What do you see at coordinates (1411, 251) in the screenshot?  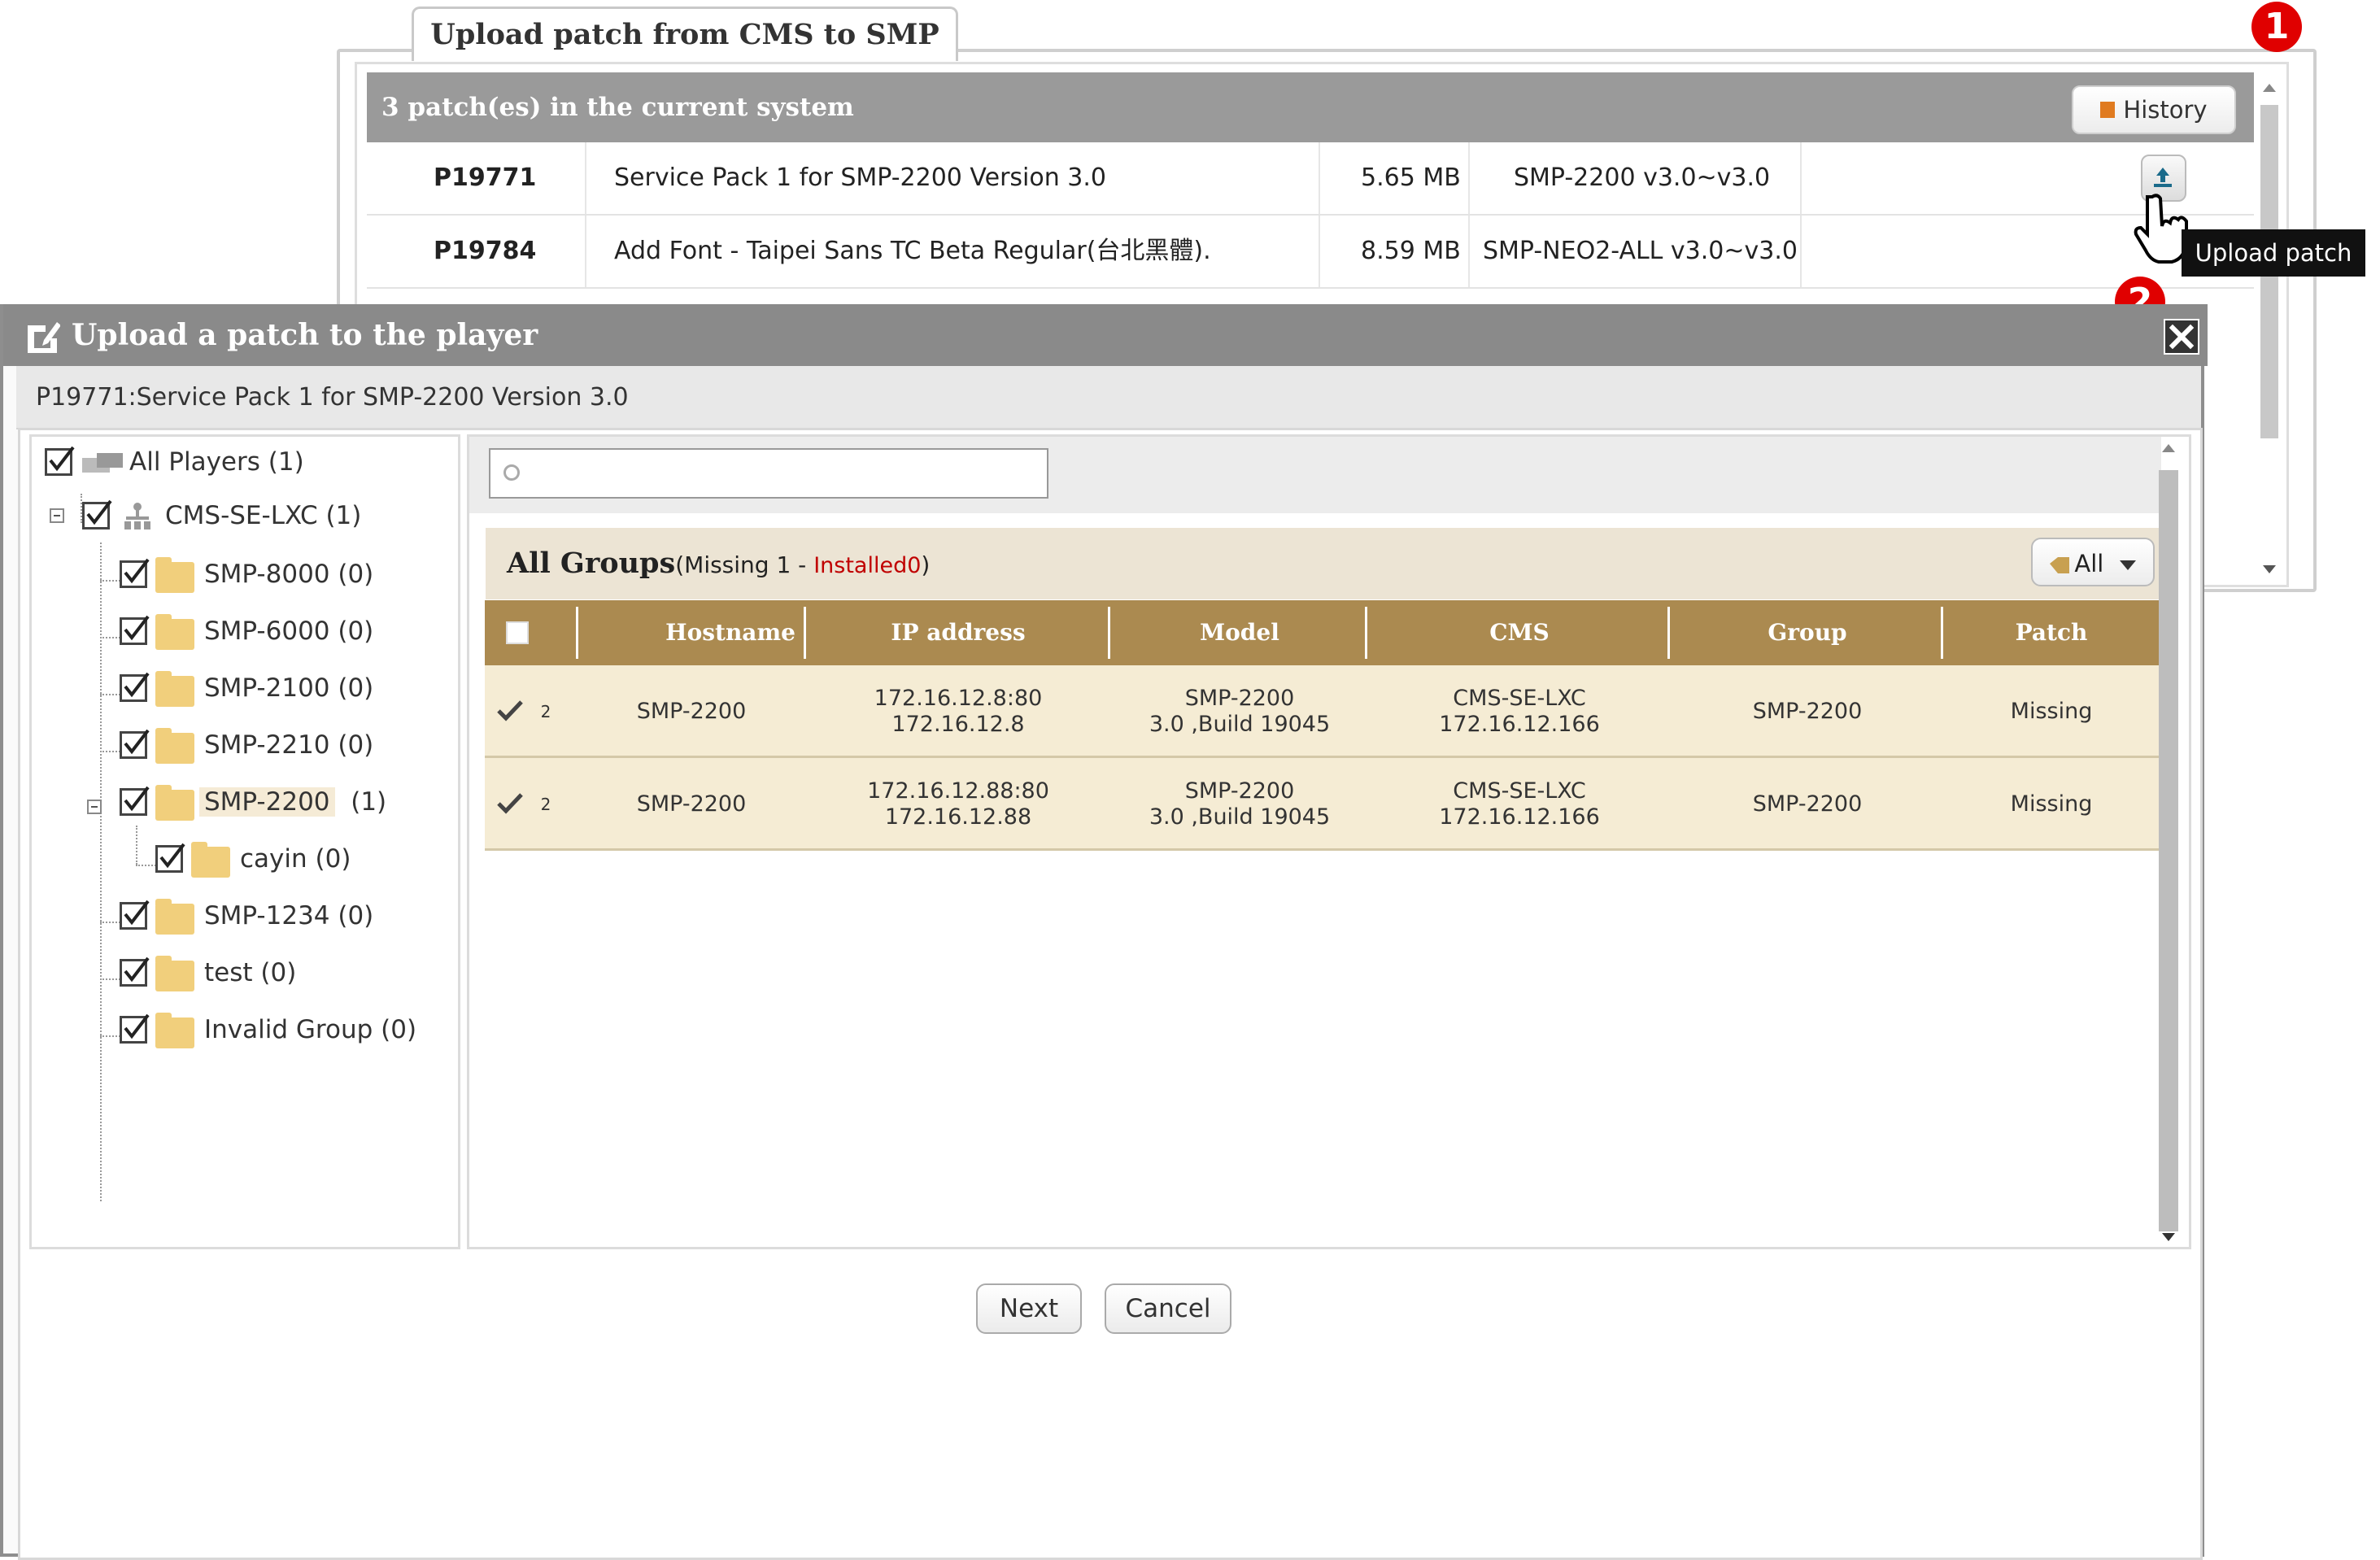 I see `patch-size: 8.59 MB` at bounding box center [1411, 251].